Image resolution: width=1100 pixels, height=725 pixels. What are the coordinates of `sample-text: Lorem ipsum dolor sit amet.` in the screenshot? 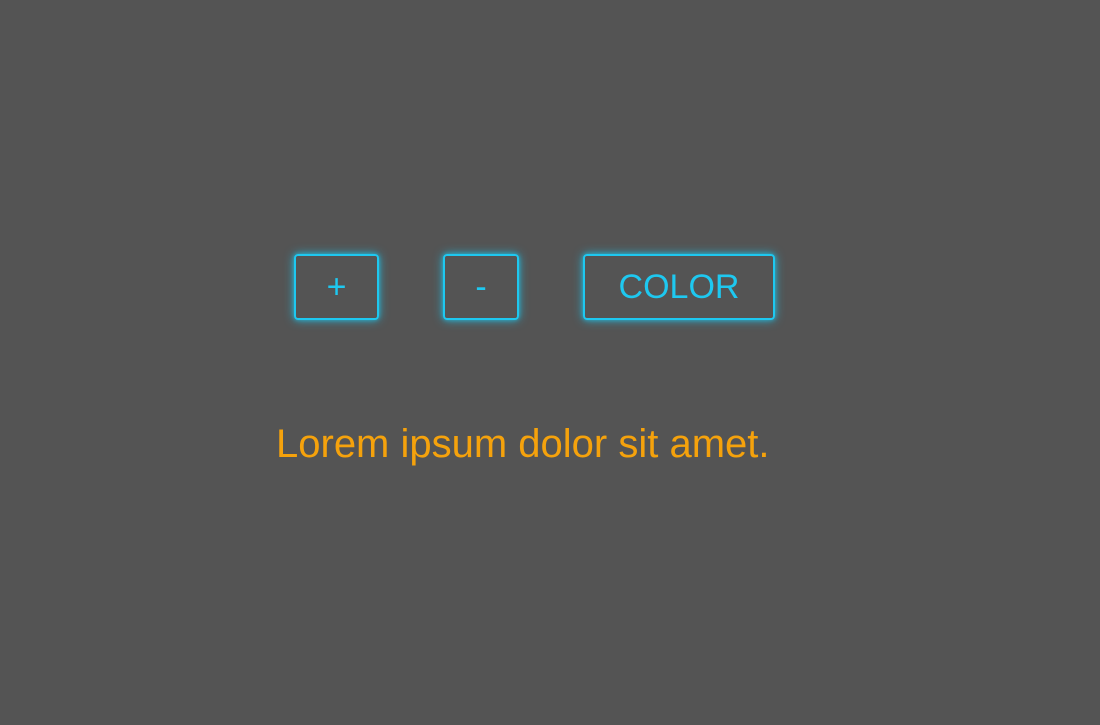 It's located at (523, 444).